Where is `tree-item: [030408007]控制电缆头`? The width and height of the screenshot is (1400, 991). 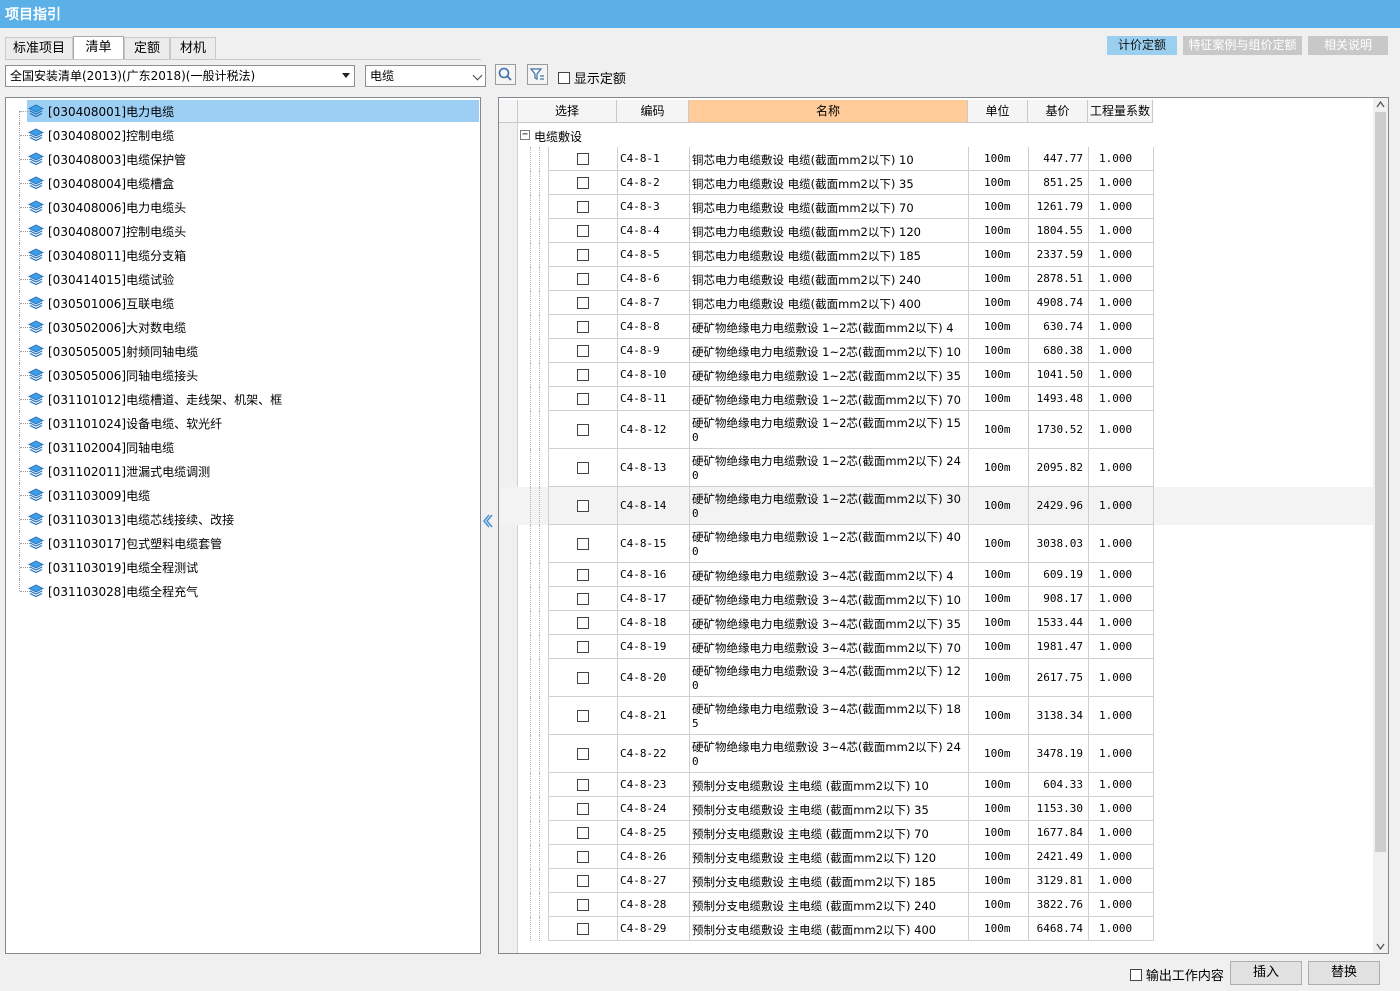 tree-item: [030408007]控制电缆头 is located at coordinates (243, 231).